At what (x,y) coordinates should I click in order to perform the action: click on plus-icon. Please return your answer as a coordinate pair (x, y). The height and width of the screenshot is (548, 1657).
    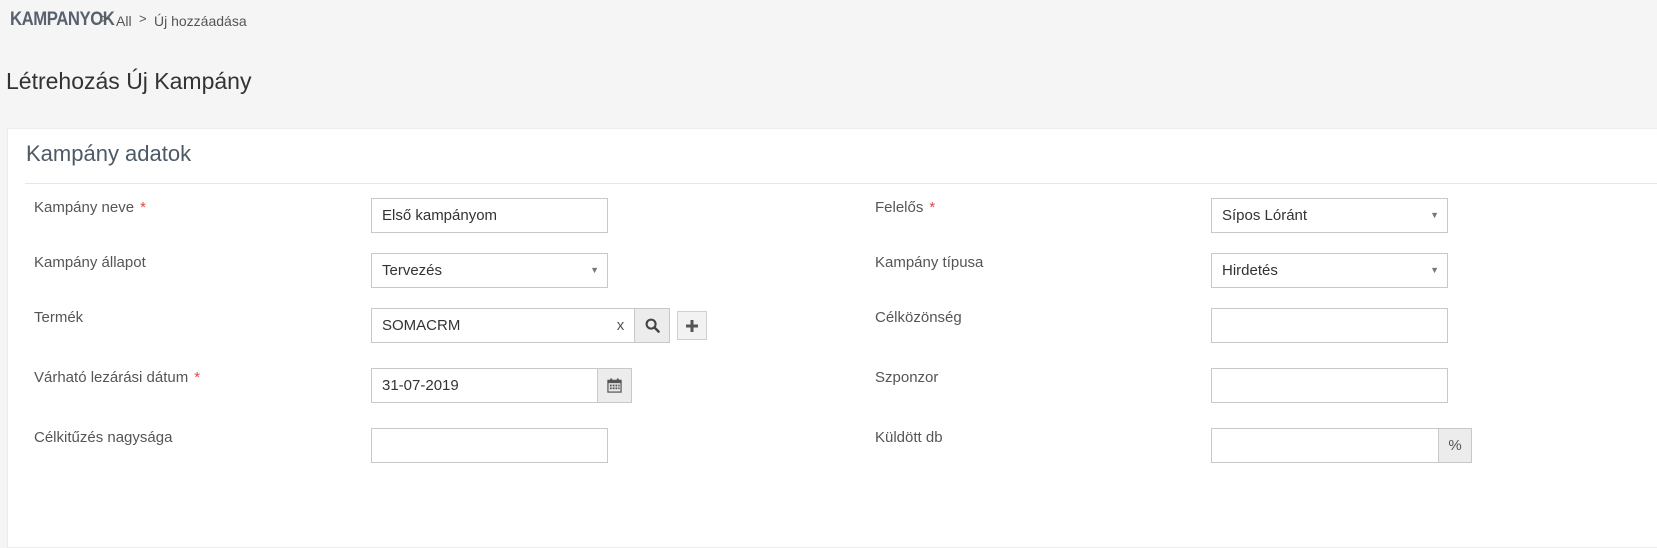
    Looking at the image, I should click on (692, 325).